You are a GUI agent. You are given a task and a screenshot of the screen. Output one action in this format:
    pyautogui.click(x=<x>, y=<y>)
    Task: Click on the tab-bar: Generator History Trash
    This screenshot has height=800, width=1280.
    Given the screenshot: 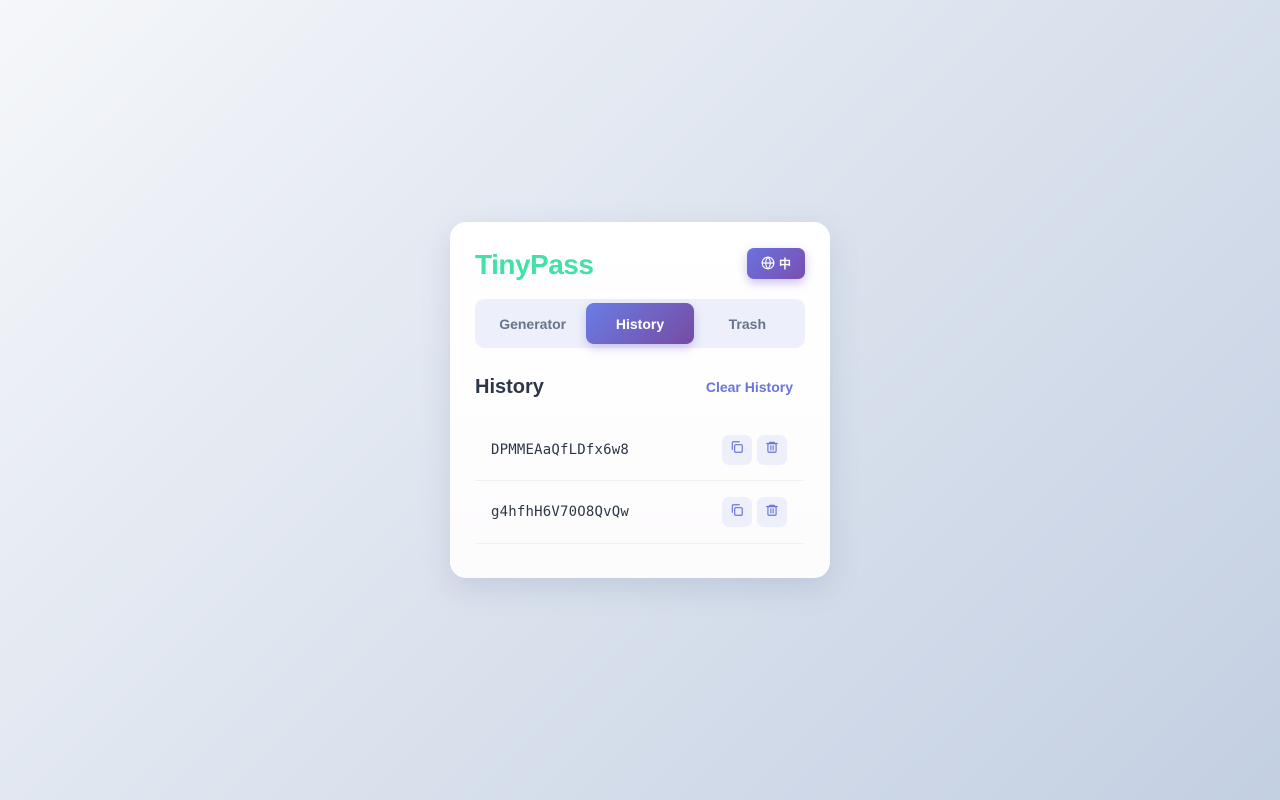 What is the action you would take?
    pyautogui.click(x=640, y=323)
    